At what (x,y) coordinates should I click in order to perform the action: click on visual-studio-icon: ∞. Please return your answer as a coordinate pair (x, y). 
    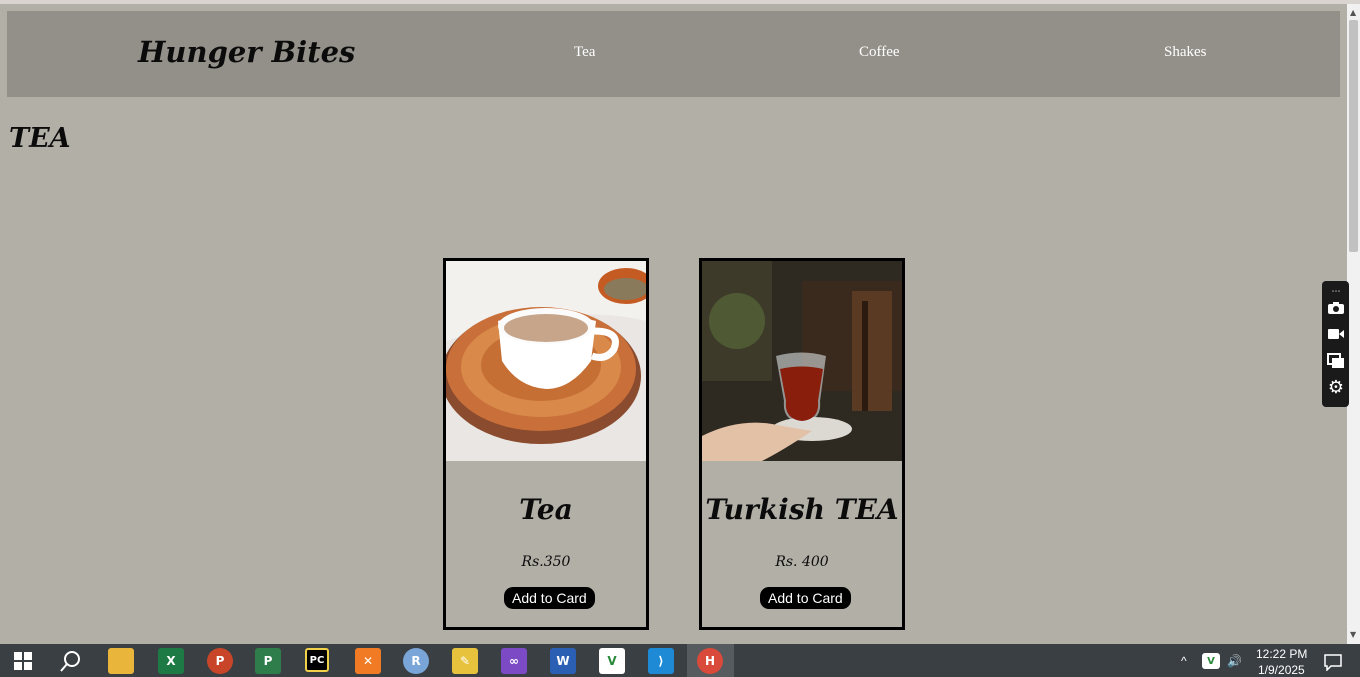
    Looking at the image, I should click on (514, 661).